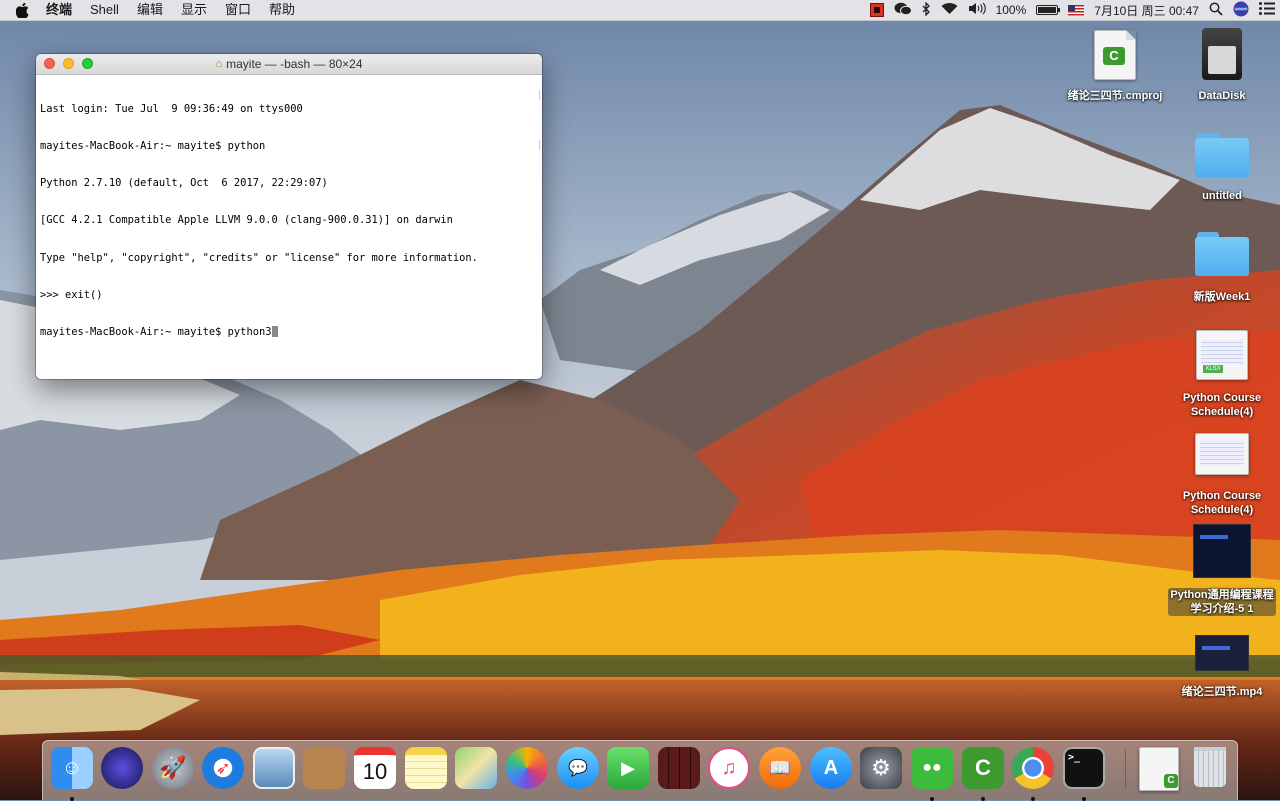 This screenshot has height=801, width=1280. Describe the element at coordinates (949, 10) in the screenshot. I see `wifi-icon` at that location.